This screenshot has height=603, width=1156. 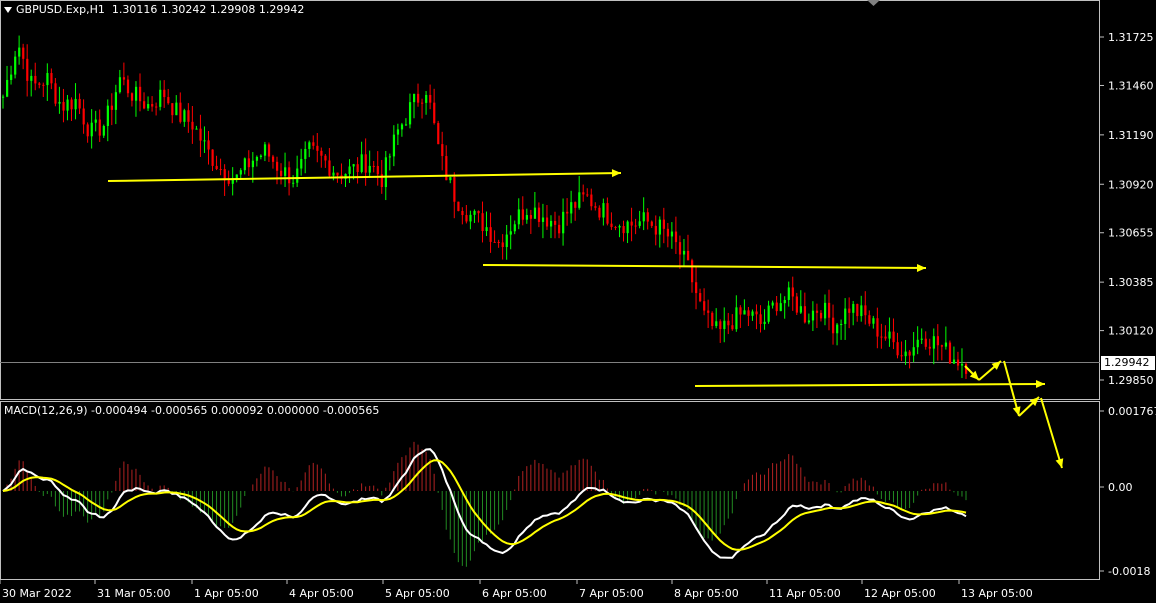 What do you see at coordinates (1131, 184) in the screenshot?
I see `price-tick-label: 1.30920` at bounding box center [1131, 184].